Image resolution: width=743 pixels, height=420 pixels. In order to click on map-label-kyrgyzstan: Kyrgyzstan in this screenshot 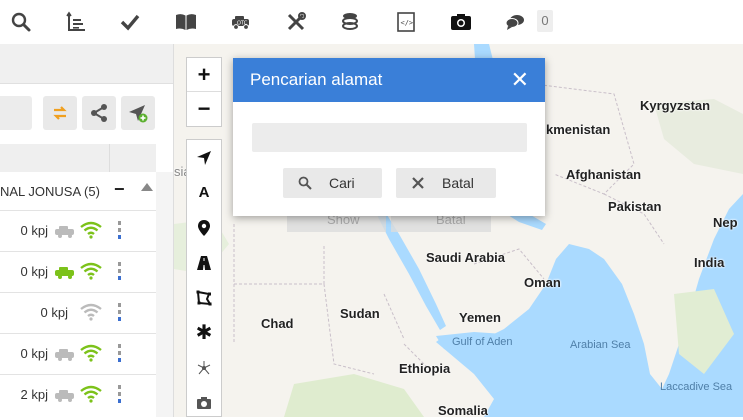, I will do `click(675, 105)`.